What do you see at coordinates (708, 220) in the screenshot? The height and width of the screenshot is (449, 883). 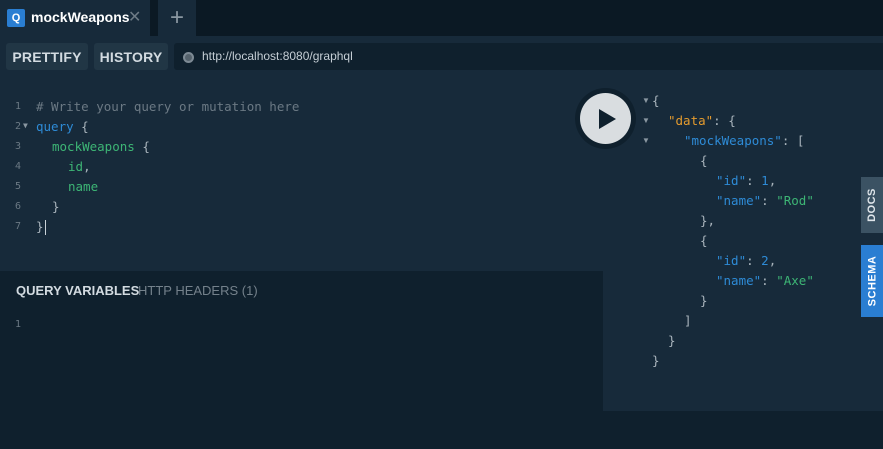 I see `brace: },` at bounding box center [708, 220].